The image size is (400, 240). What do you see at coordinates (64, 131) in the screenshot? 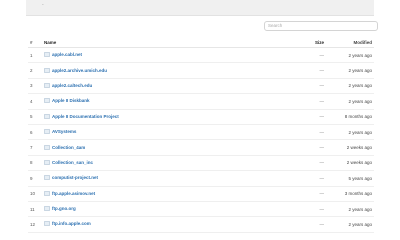
I see `item-link: AVSystems` at bounding box center [64, 131].